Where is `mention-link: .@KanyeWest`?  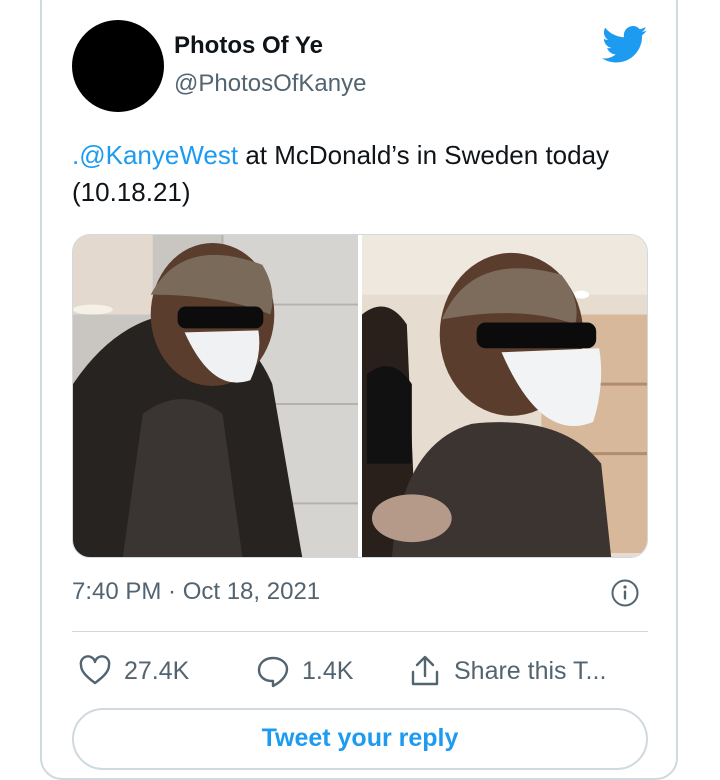
mention-link: .@KanyeWest is located at coordinates (155, 155).